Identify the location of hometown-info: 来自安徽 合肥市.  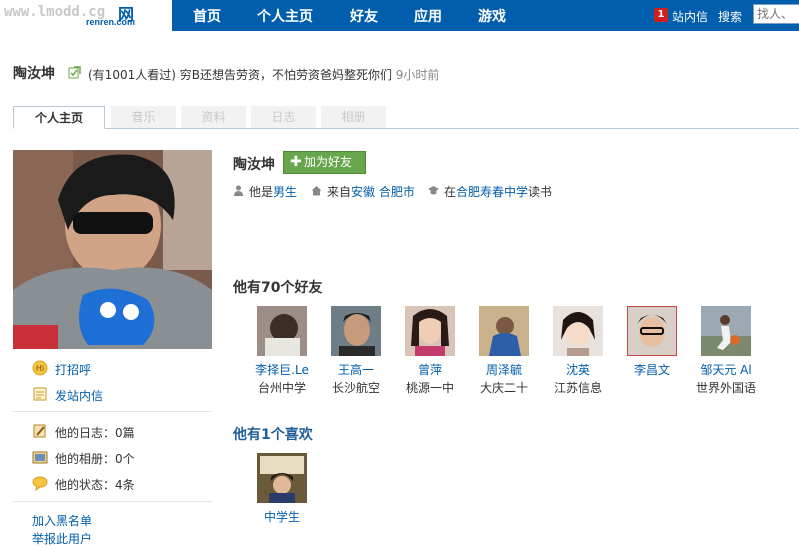
(371, 191).